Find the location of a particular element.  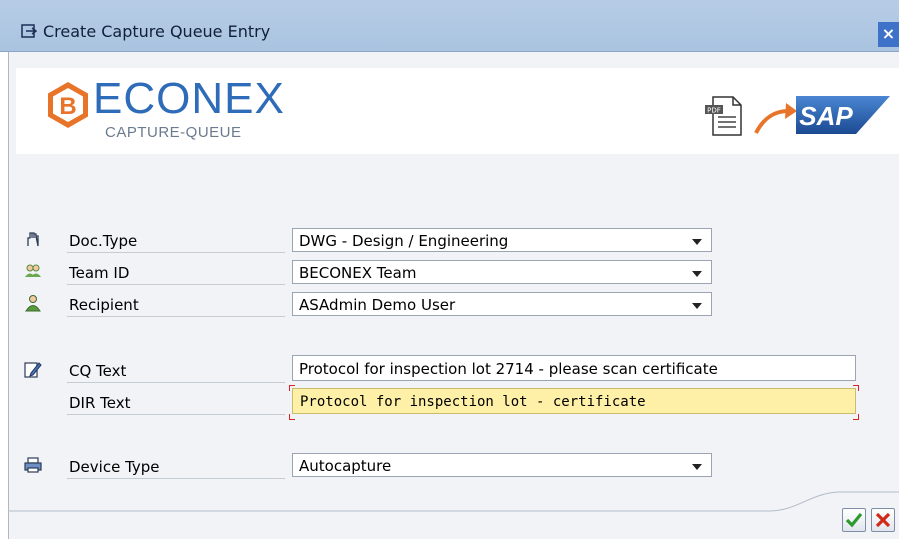

svg-text: B is located at coordinates (67, 106).